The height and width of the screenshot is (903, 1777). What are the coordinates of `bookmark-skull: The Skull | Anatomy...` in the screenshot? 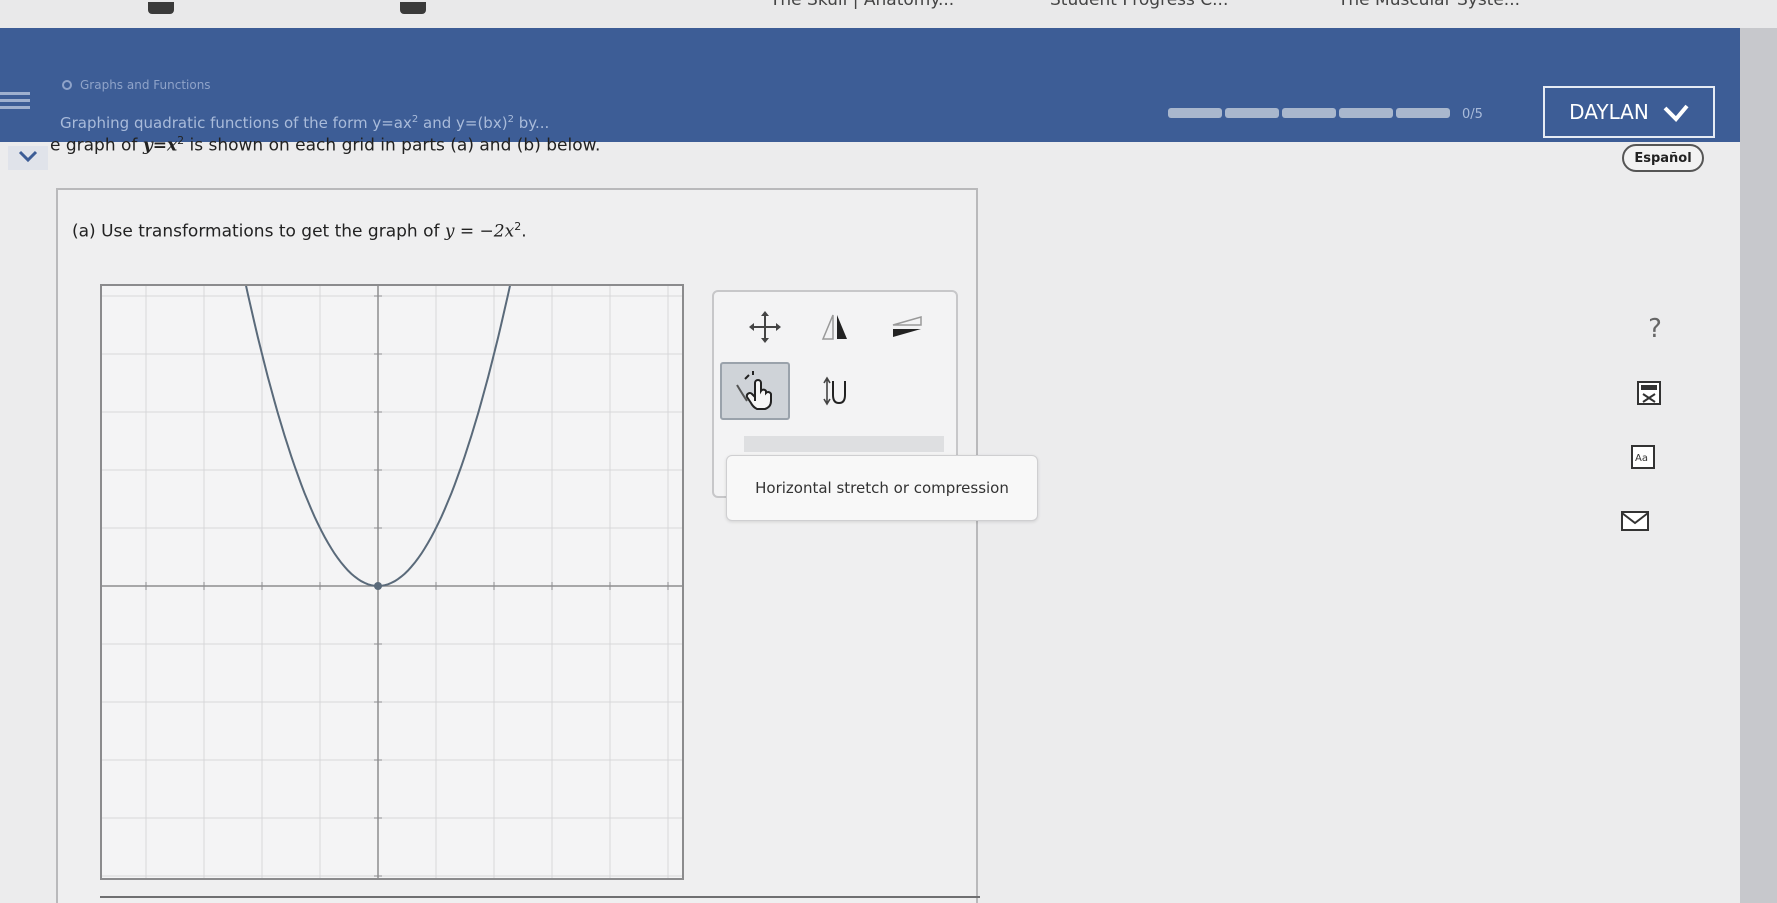 It's located at (862, 5).